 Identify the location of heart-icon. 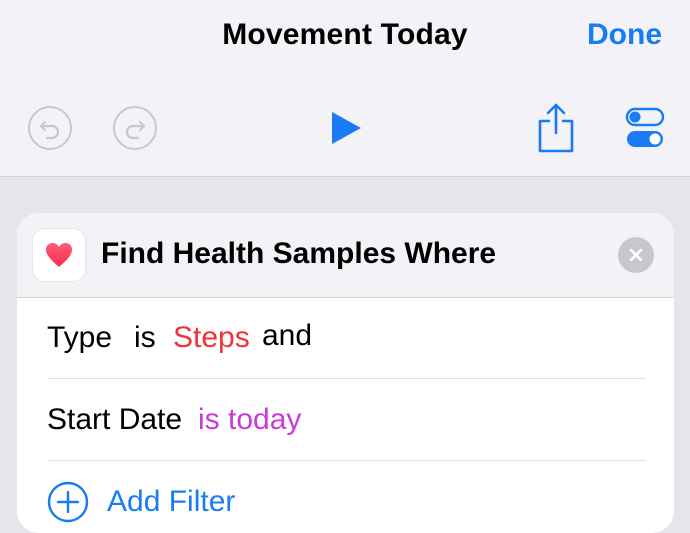
(59, 255).